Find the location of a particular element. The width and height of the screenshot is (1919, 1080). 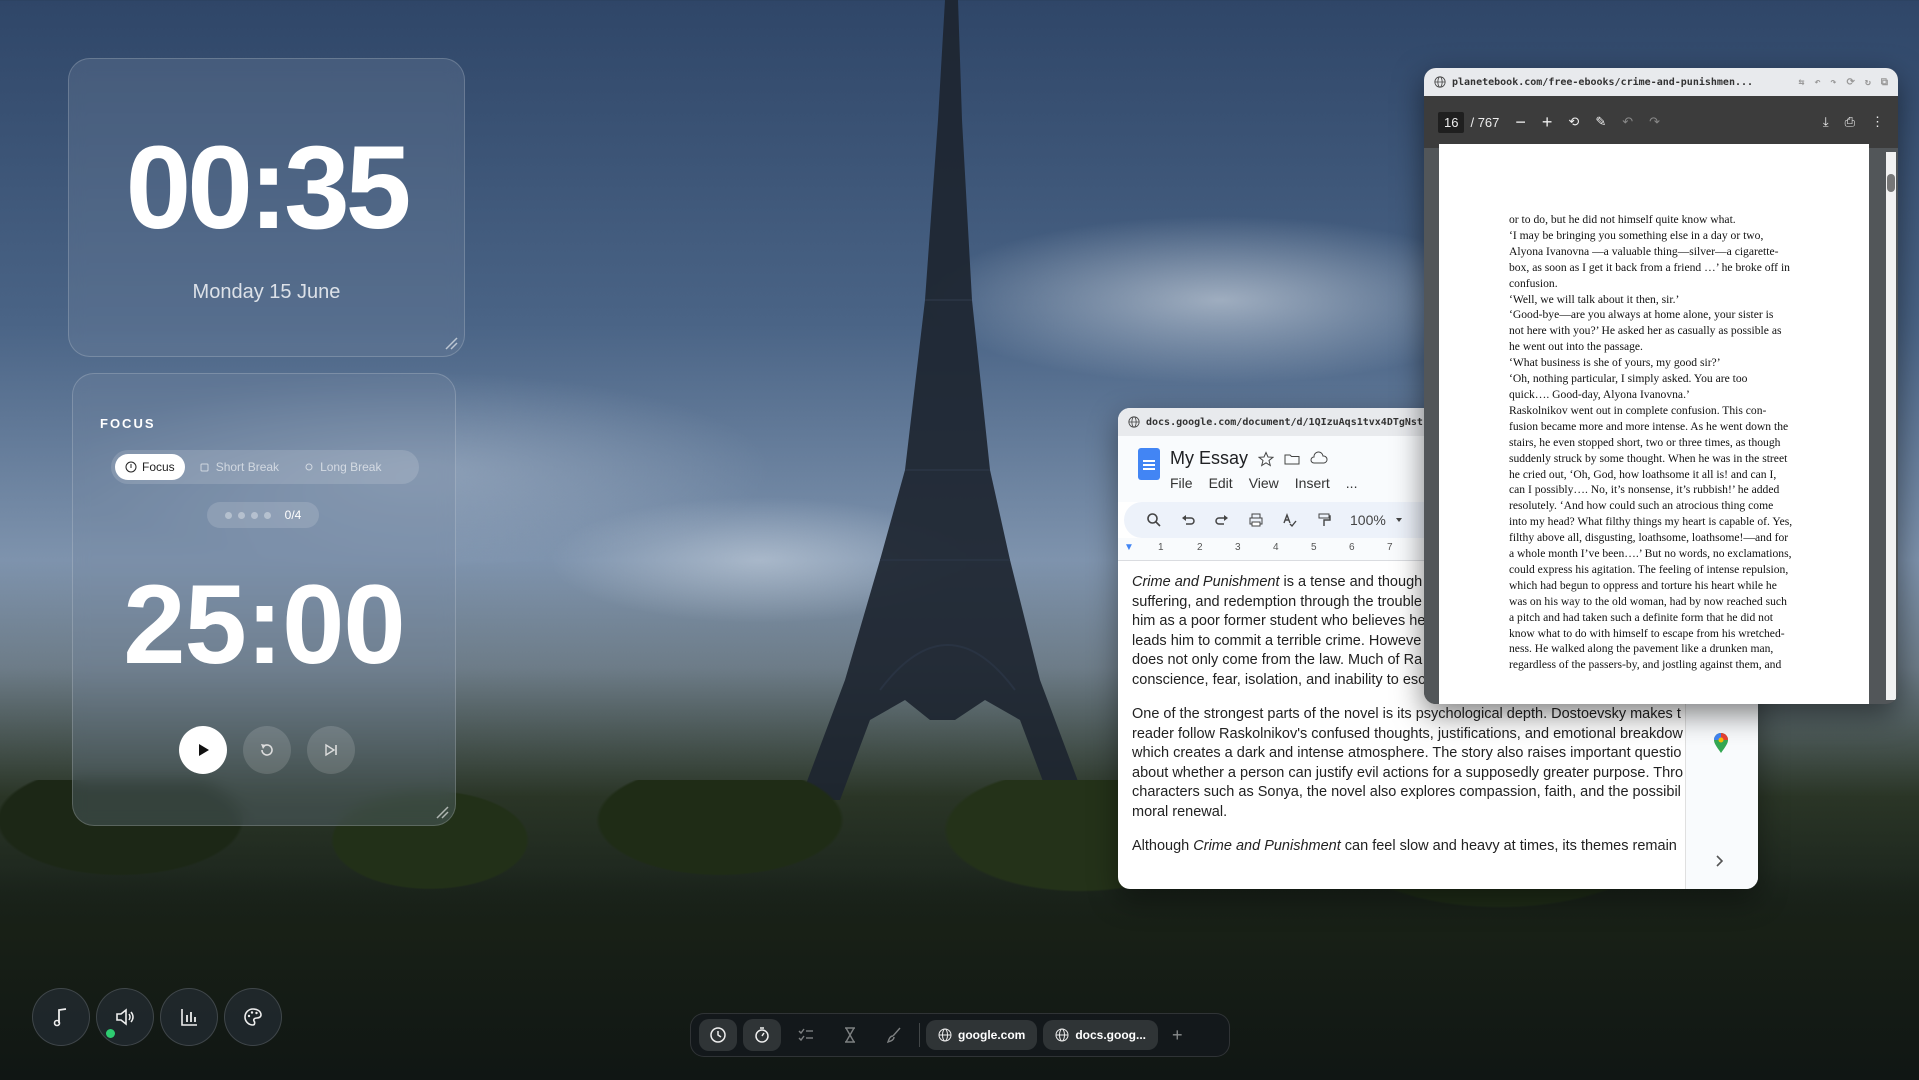

spellcheck-icon is located at coordinates (1290, 520).